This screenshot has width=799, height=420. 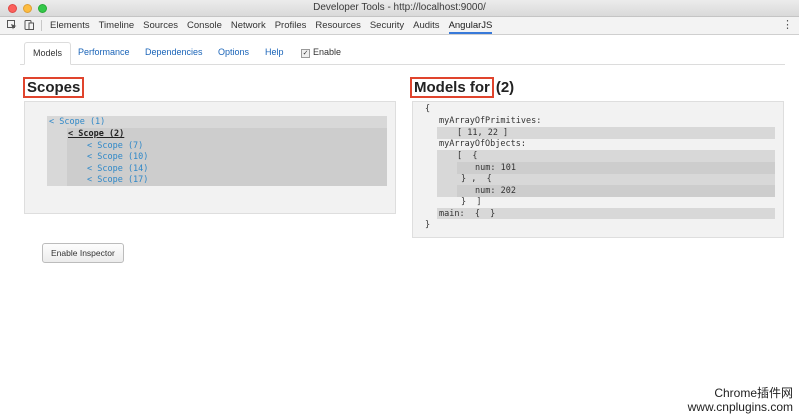 I want to click on inspect-element-icon, so click(x=12, y=25).